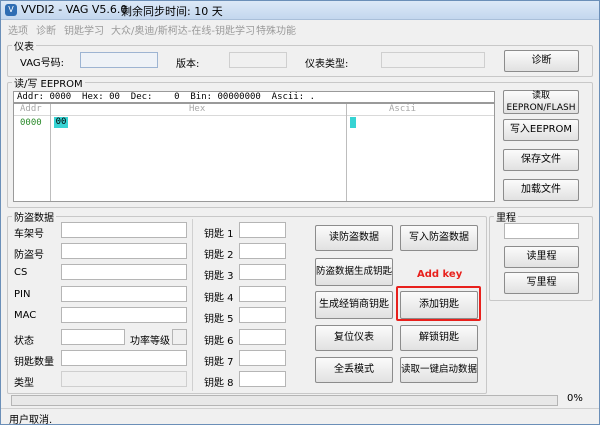 This screenshot has width=600, height=426. What do you see at coordinates (197, 109) in the screenshot?
I see `hex-column-header: Hex` at bounding box center [197, 109].